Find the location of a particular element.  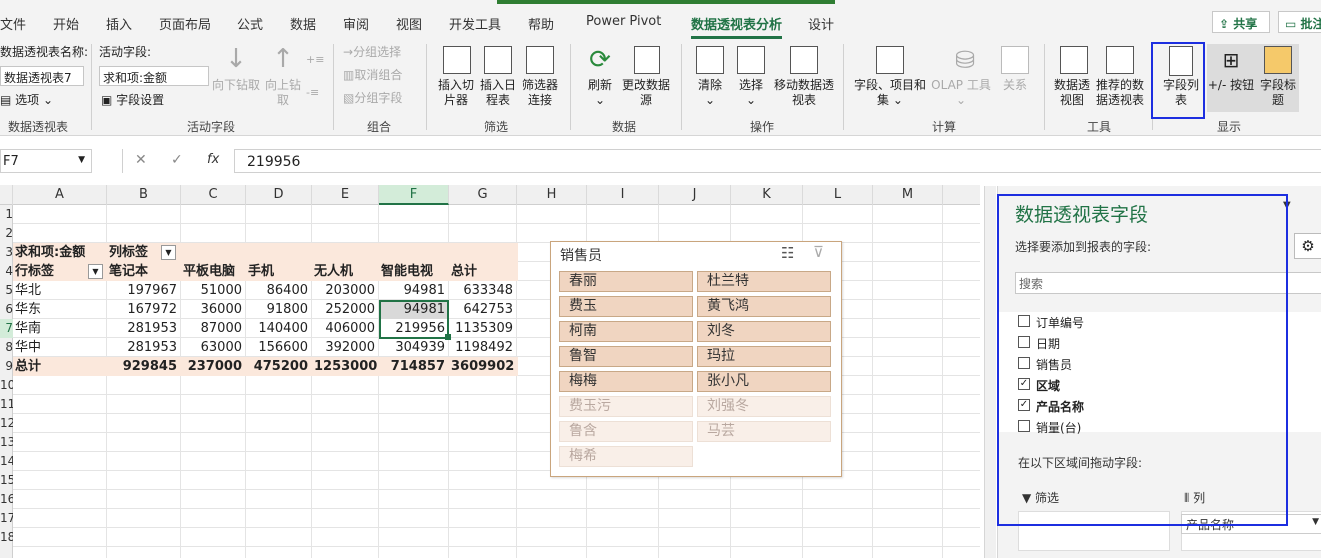

tab-developer: 开发工具 is located at coordinates (475, 23).